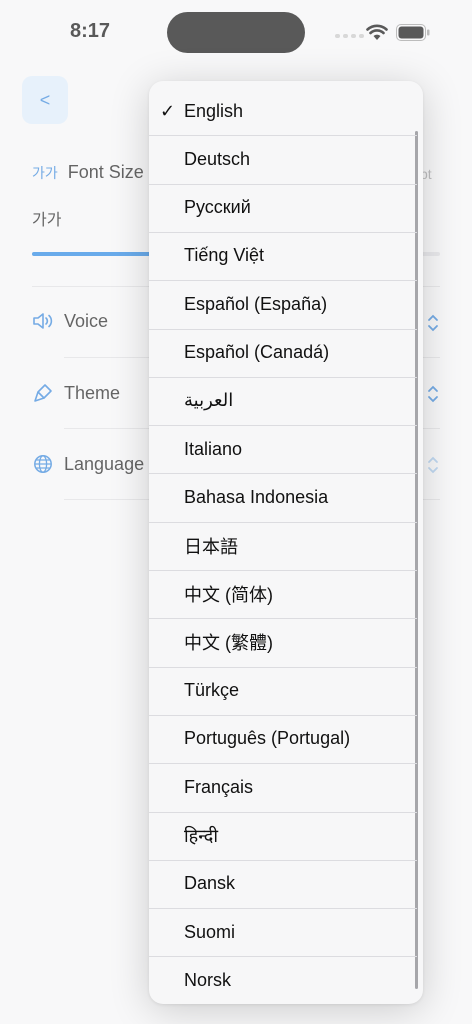 This screenshot has height=1024, width=472. I want to click on language-option: Español (Canadá), so click(286, 353).